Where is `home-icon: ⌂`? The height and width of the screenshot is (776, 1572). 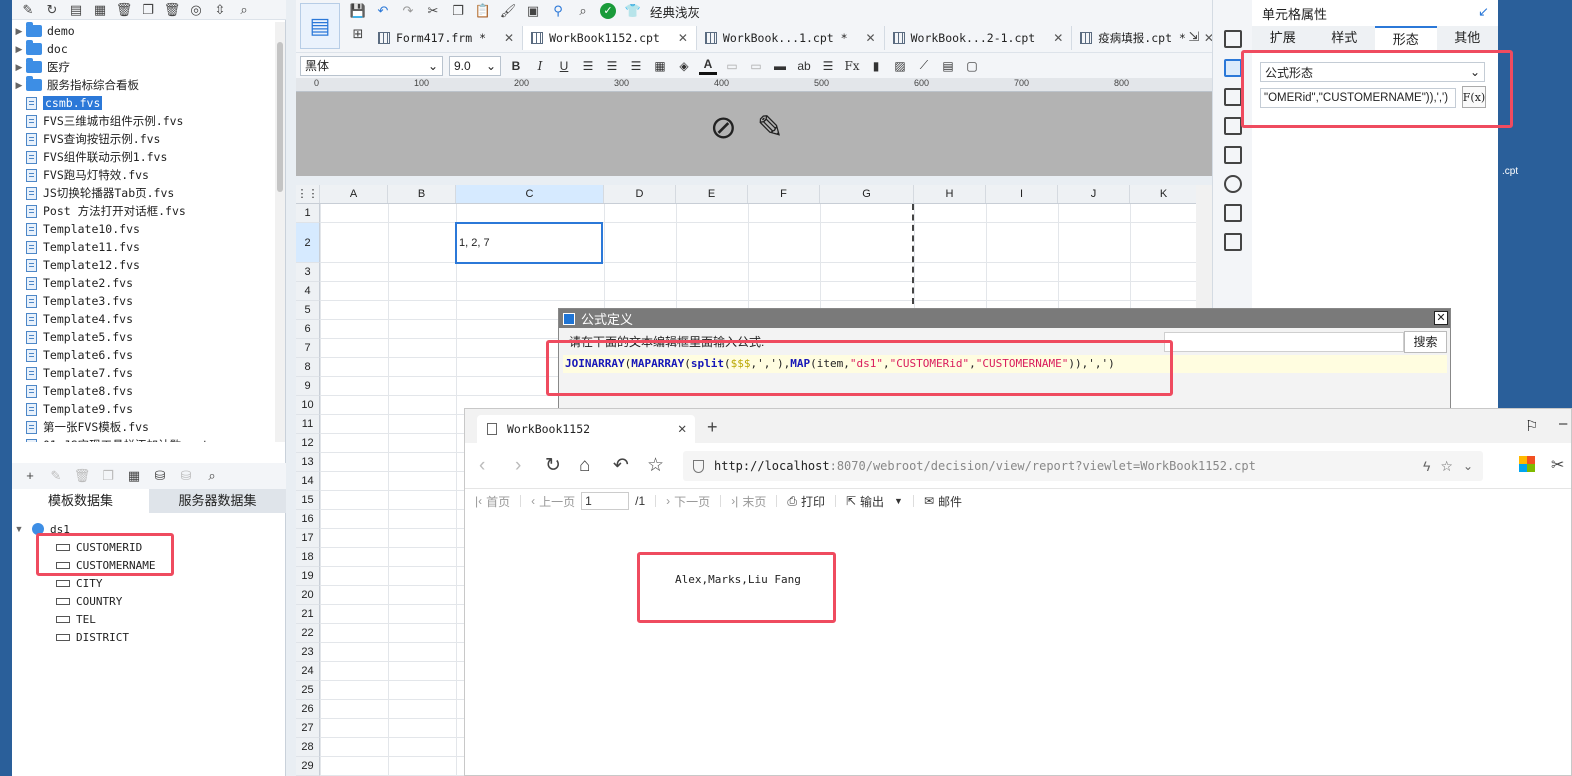 home-icon: ⌂ is located at coordinates (584, 465).